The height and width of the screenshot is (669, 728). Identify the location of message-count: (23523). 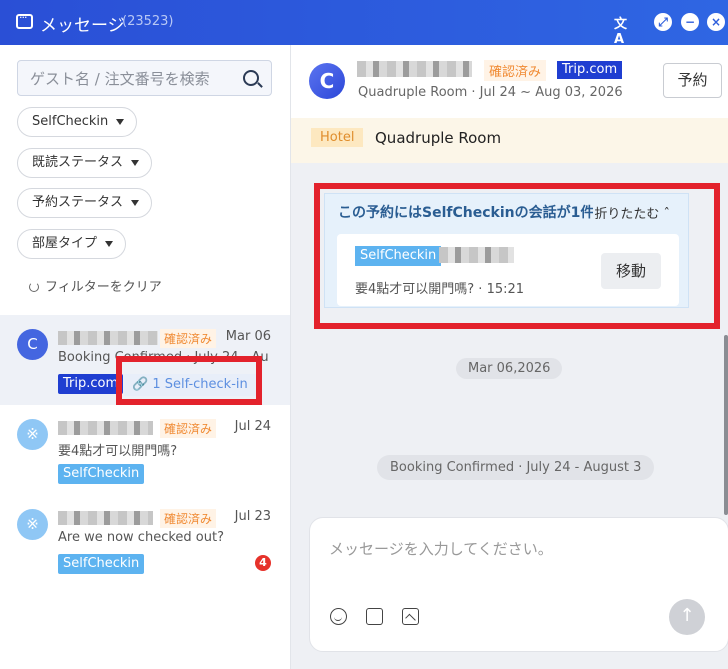
(148, 21).